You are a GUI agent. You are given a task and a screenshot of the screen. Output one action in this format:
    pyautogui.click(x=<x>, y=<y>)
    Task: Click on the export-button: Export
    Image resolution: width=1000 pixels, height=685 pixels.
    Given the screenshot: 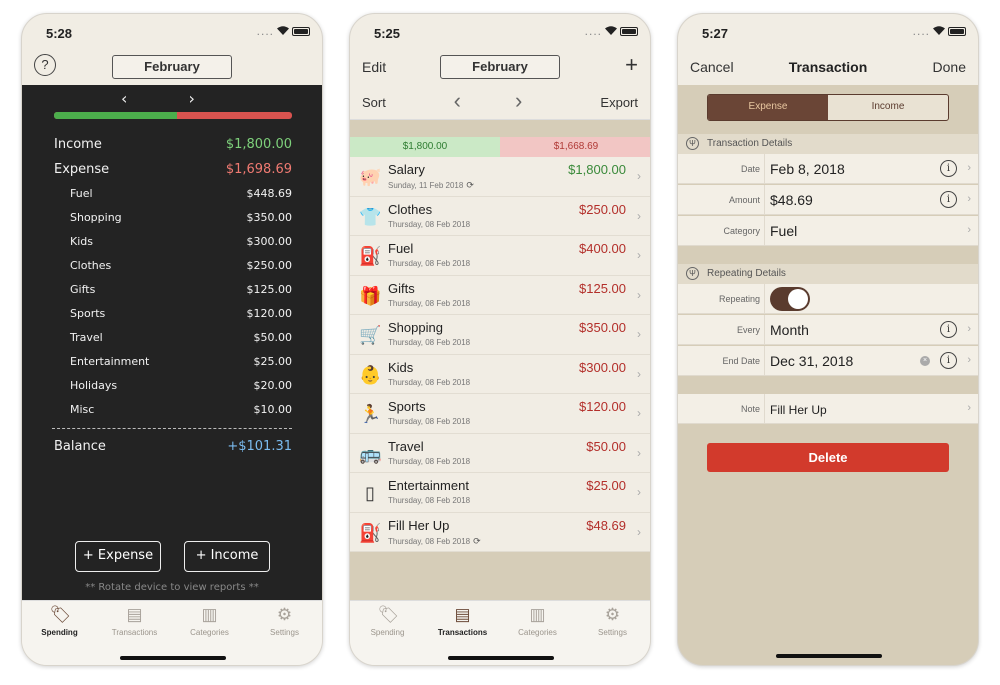 What is the action you would take?
    pyautogui.click(x=619, y=102)
    